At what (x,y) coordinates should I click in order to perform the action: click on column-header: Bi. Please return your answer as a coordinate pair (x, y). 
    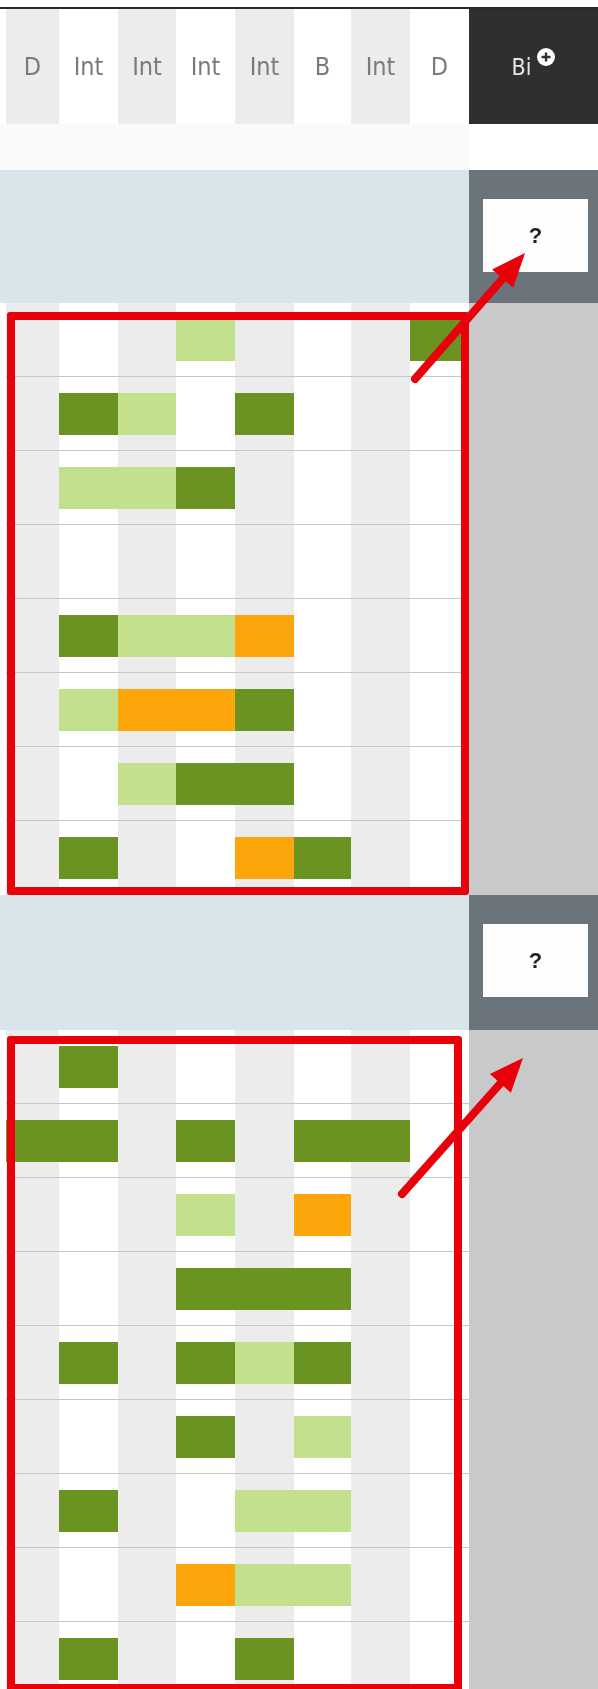
    Looking at the image, I should click on (521, 66).